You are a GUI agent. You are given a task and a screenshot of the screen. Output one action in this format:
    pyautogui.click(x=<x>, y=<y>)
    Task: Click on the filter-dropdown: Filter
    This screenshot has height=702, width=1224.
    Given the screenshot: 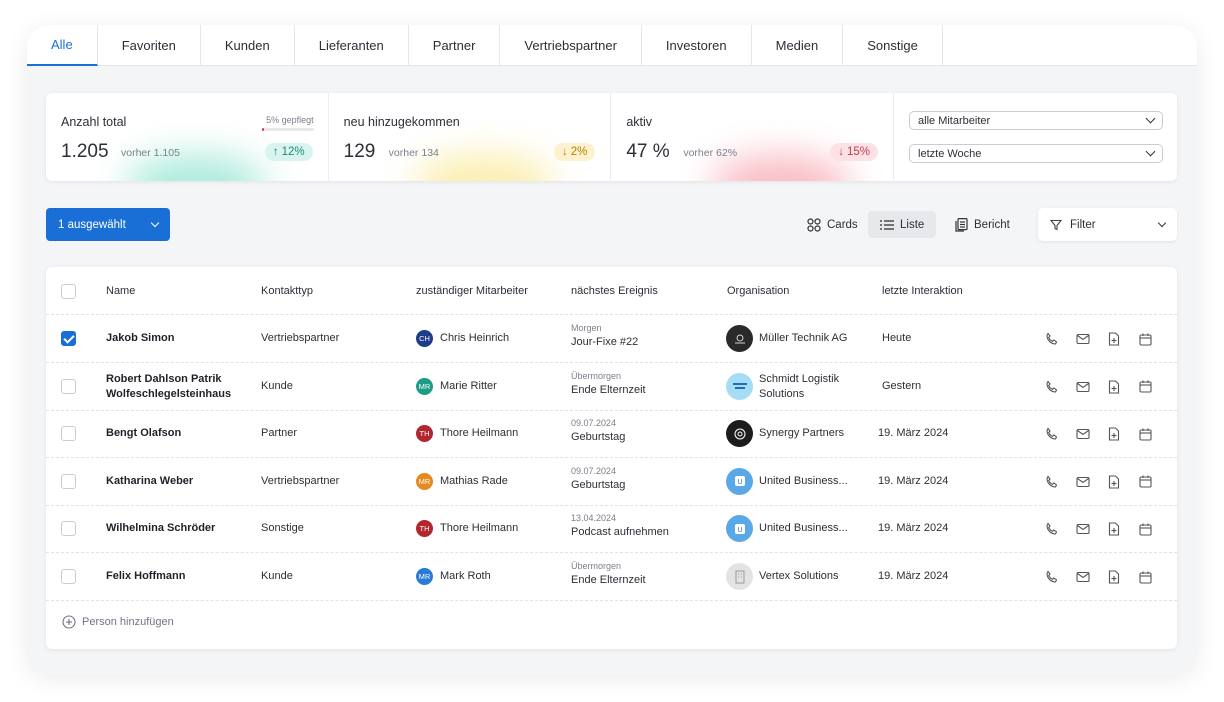 What is the action you would take?
    pyautogui.click(x=1107, y=224)
    